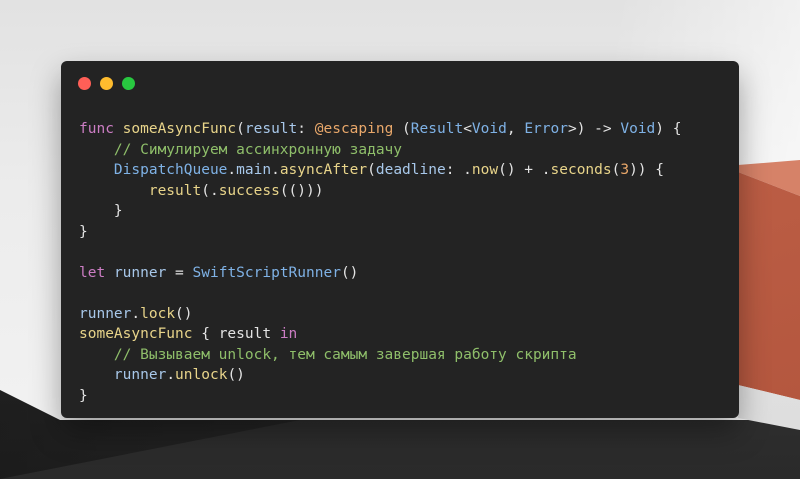 This screenshot has width=800, height=479. Describe the element at coordinates (380, 334) in the screenshot. I see `code-line: someAsyncFunc { result in` at that location.